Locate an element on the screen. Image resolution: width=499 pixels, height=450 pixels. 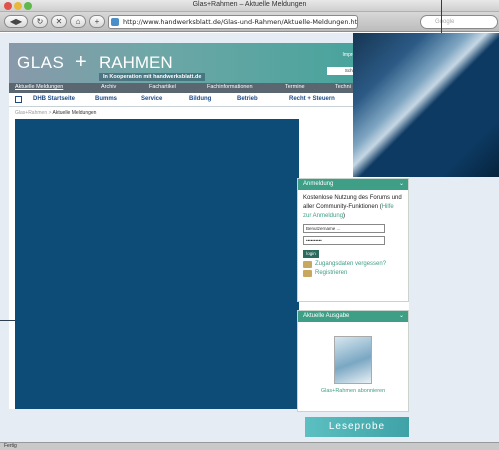
window-titlebar: Glas+Rahmen – Aktuelle Meldungen is located at coordinates (249, 6).